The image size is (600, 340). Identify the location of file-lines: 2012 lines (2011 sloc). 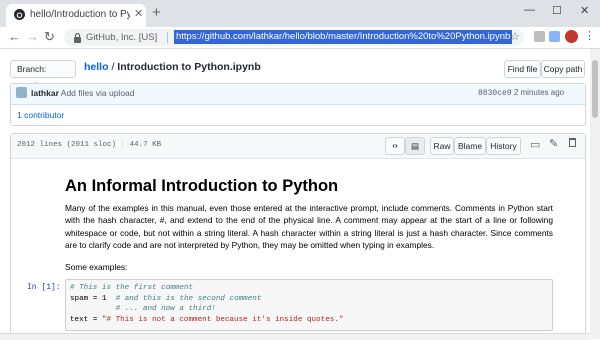
(67, 145).